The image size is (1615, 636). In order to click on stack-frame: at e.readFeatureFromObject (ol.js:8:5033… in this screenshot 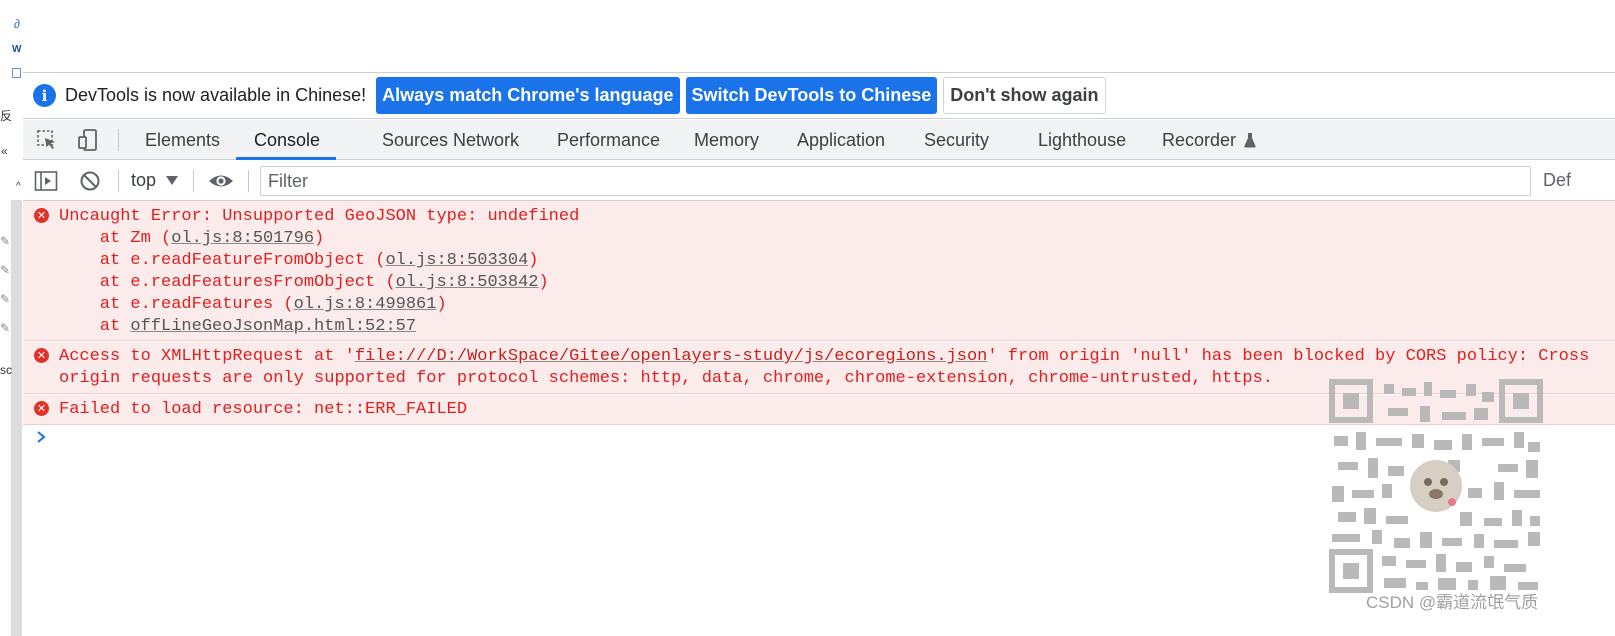, I will do `click(299, 261)`.